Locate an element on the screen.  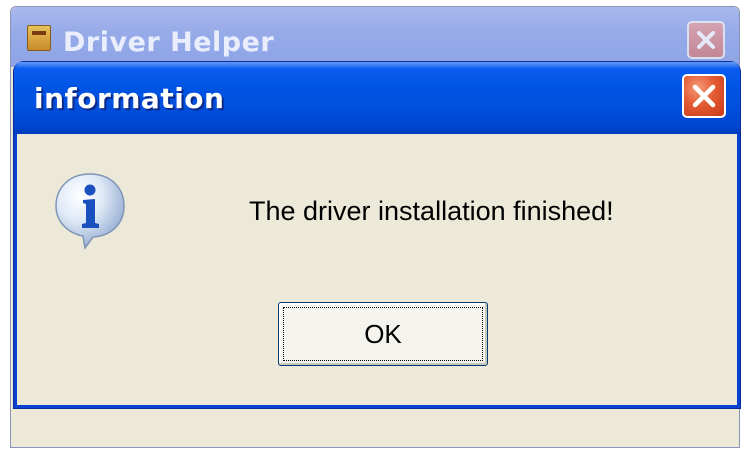
background-window-titlebar: Driver Helper is located at coordinates (375, 37).